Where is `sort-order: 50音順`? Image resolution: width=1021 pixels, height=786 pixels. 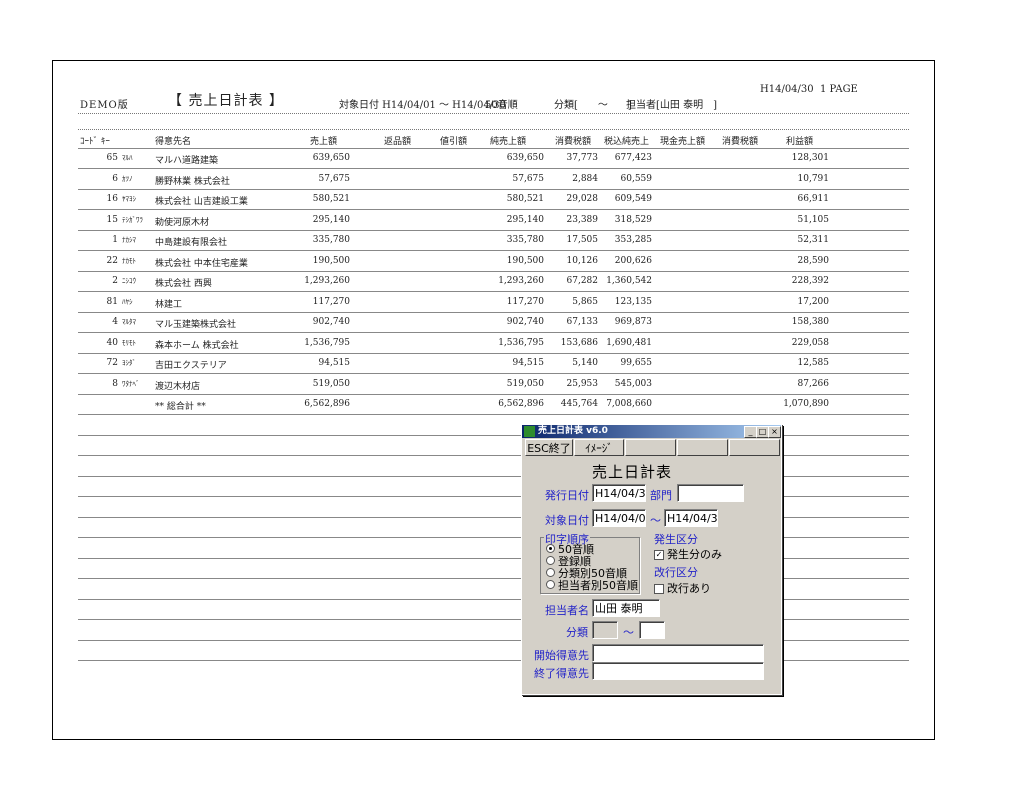
sort-order: 50音順 is located at coordinates (501, 105).